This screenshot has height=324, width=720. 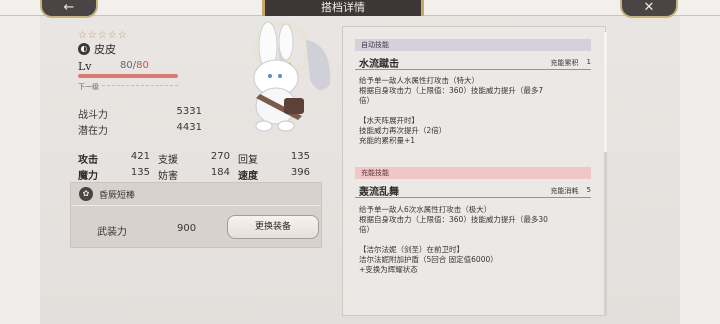 I want to click on description-line: 充能的累积量+1, so click(x=387, y=140).